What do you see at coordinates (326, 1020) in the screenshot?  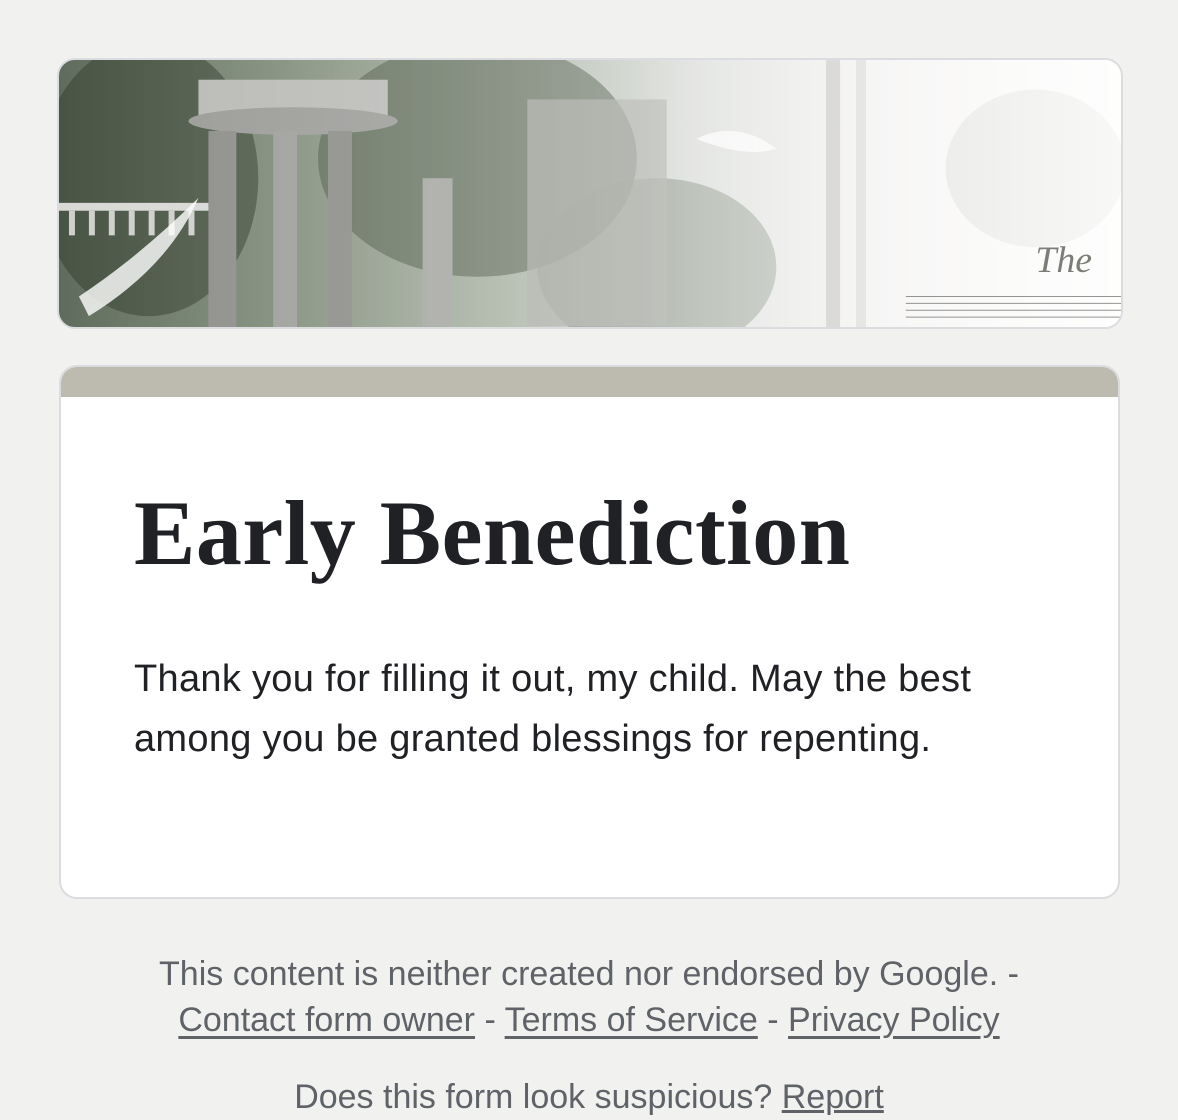 I see `contact-form-owner-link: Contact form owner` at bounding box center [326, 1020].